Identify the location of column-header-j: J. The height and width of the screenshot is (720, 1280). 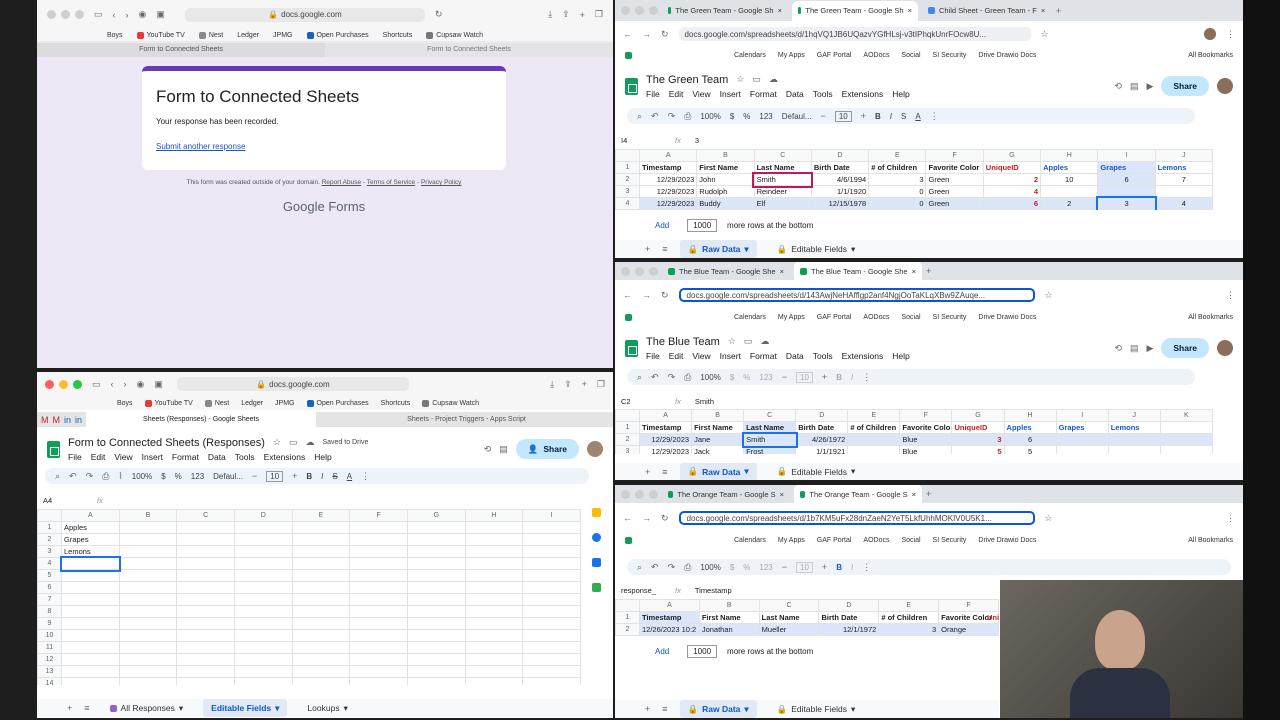
(1134, 415).